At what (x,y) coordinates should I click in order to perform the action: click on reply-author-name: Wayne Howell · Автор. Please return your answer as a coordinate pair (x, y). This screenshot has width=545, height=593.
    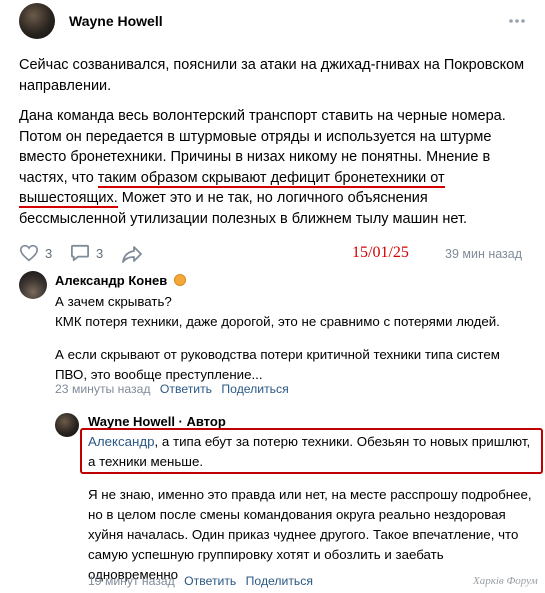
    Looking at the image, I should click on (157, 421).